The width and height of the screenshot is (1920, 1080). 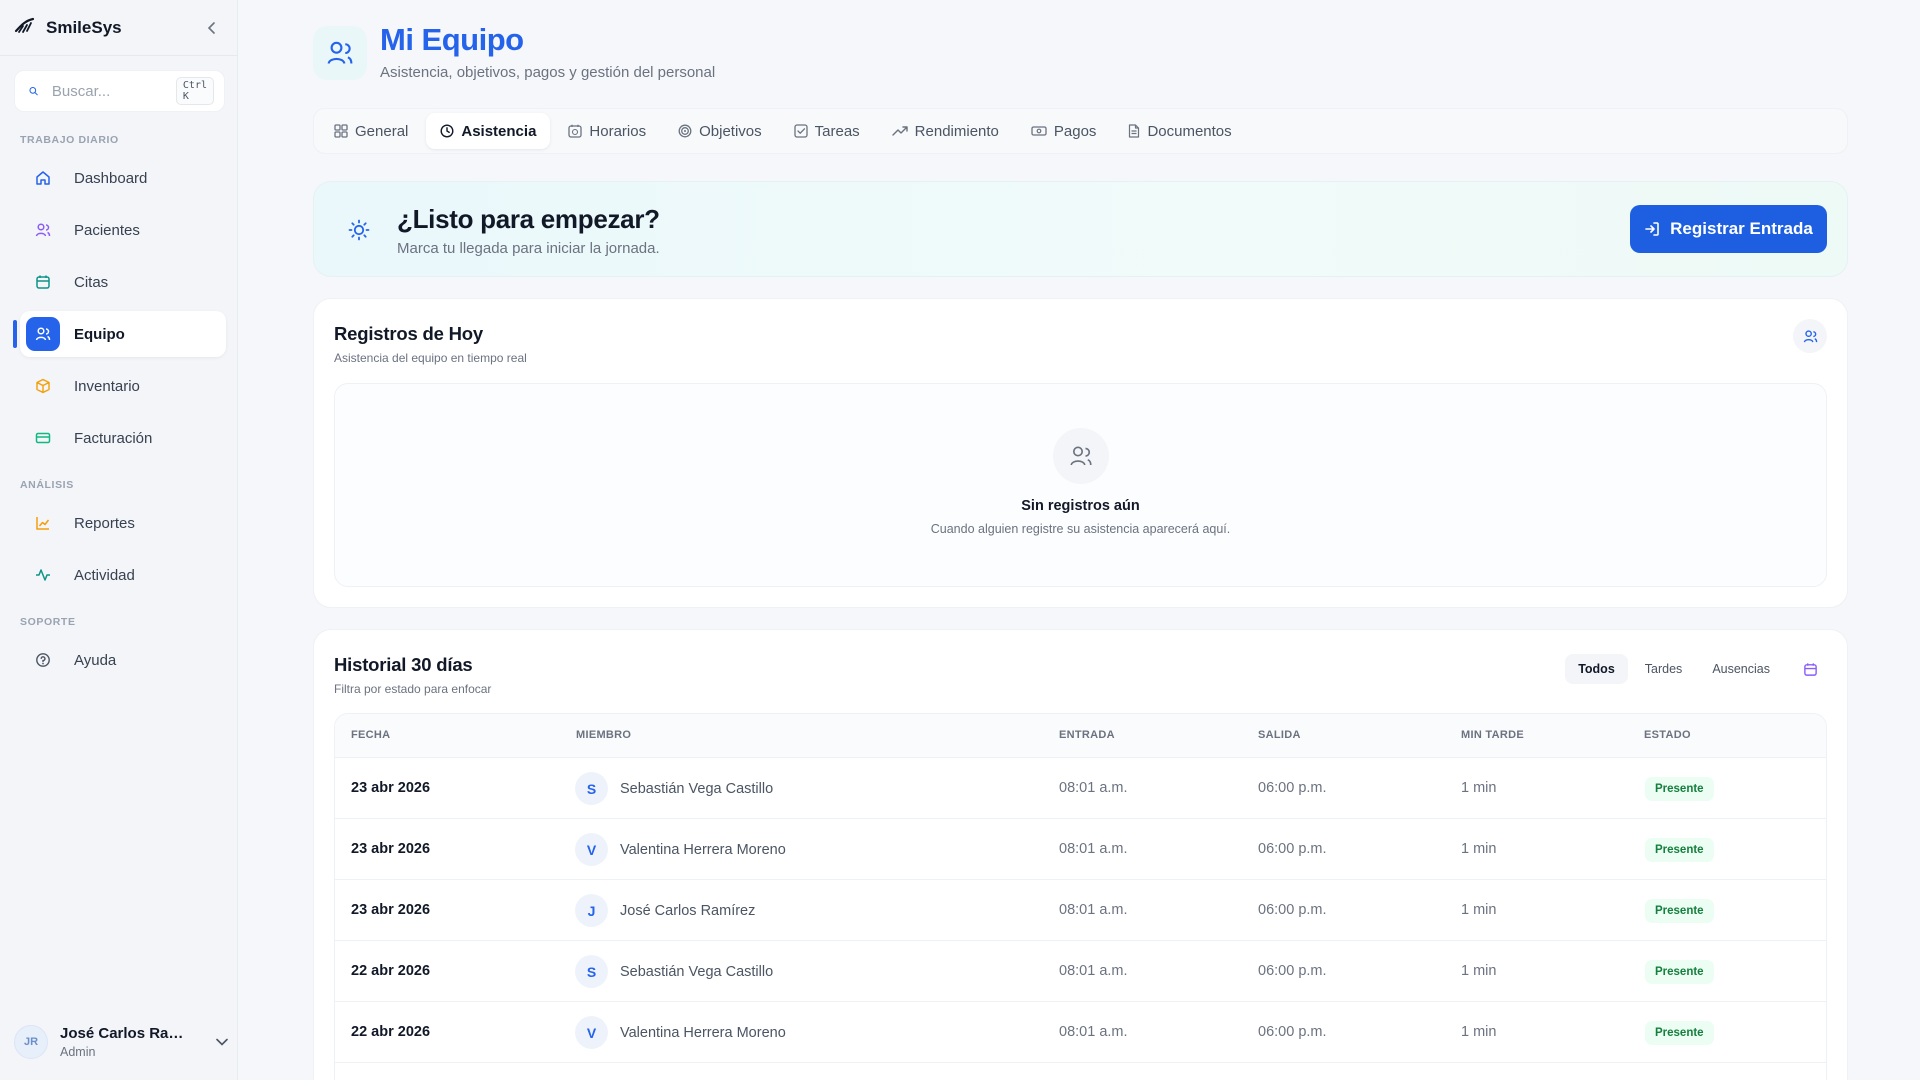 What do you see at coordinates (800, 131) in the screenshot?
I see `checkbox-icon` at bounding box center [800, 131].